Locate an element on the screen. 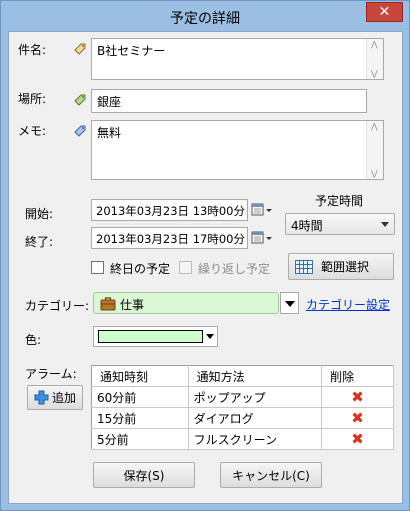 The height and width of the screenshot is (511, 410). alarm-method-cell: ダイアログ is located at coordinates (255, 418).